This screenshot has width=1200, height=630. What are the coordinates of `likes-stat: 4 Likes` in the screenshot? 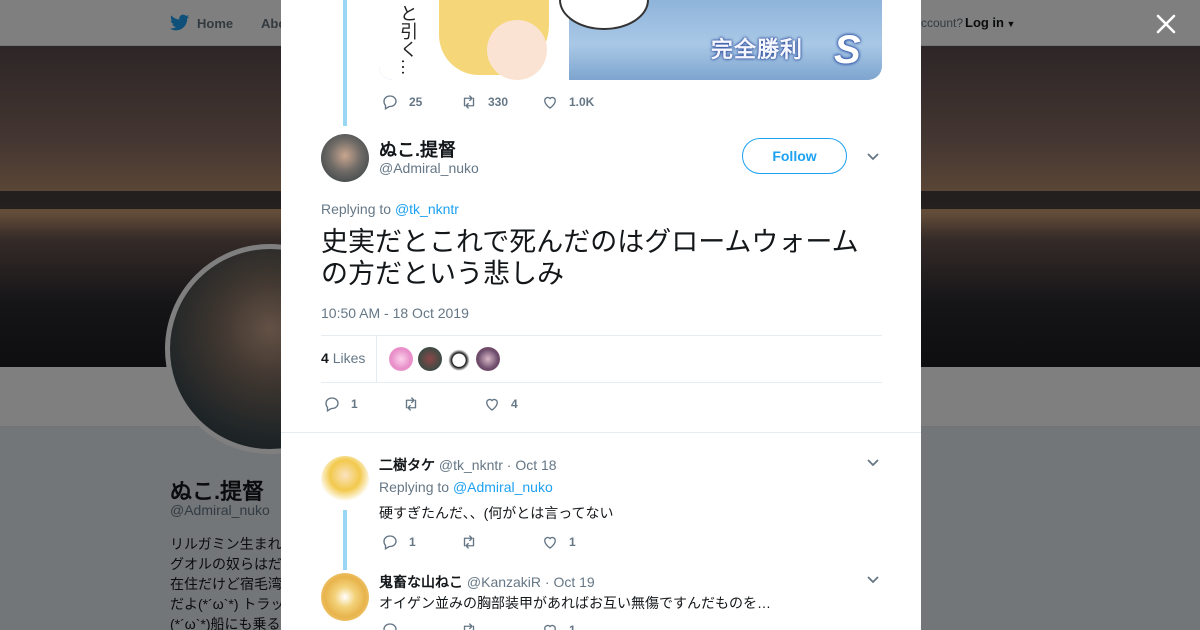 It's located at (343, 358).